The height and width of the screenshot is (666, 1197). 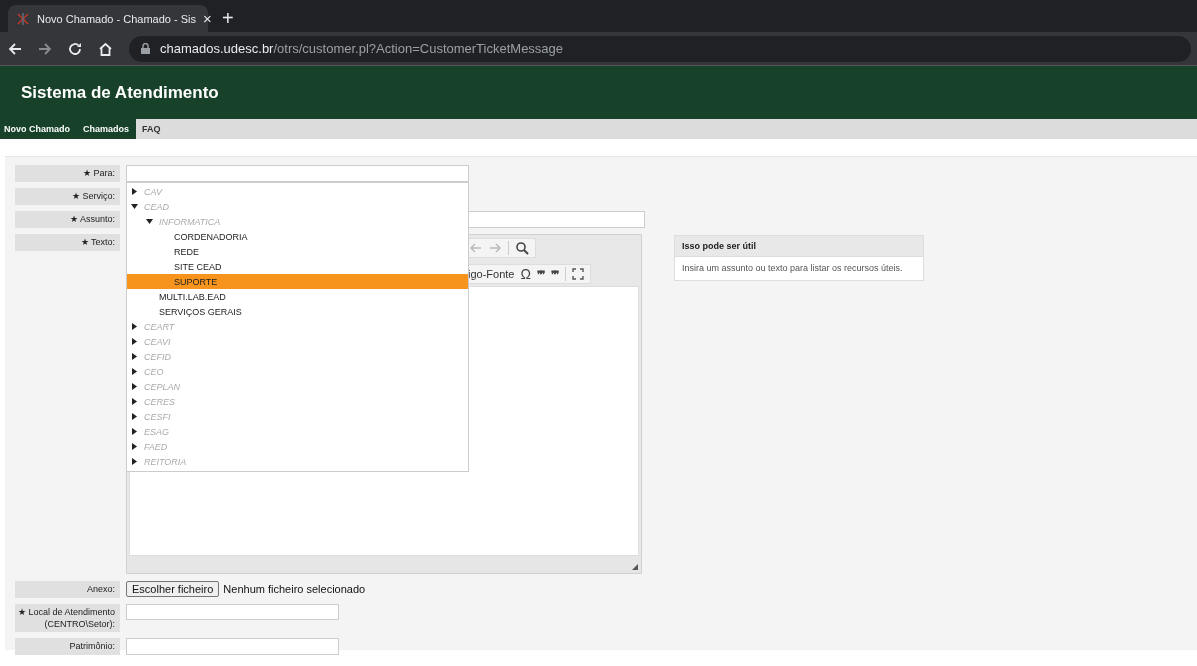 I want to click on site-title: Sistema de Atendimento, so click(x=120, y=92).